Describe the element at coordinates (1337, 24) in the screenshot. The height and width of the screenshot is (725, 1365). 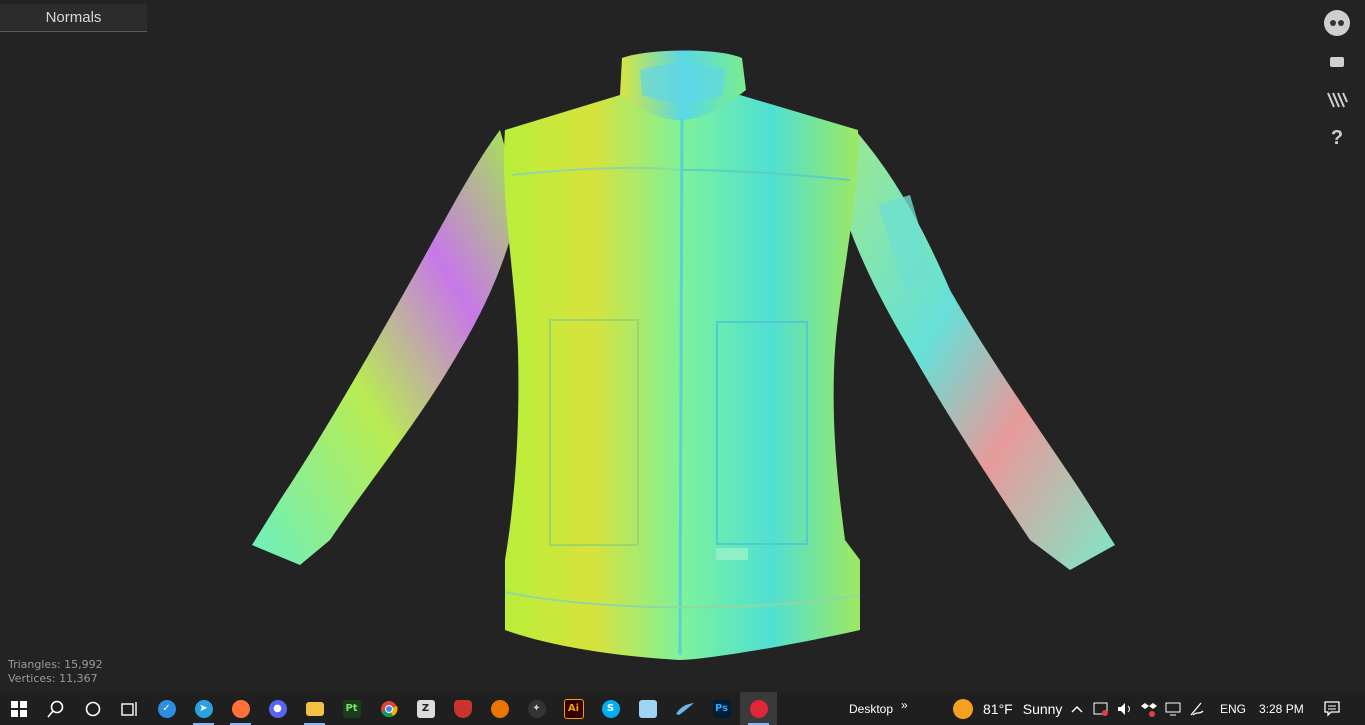
I see `user-icon` at that location.